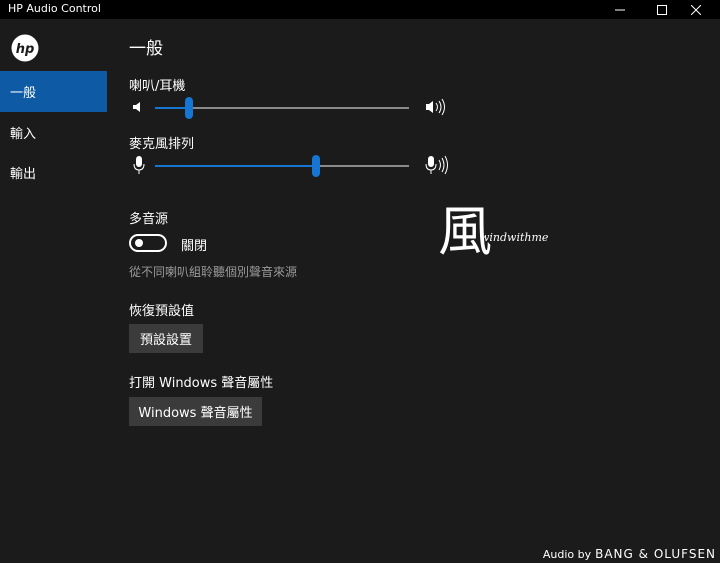 The image size is (720, 563). I want to click on sidebar-item-label: 輸入, so click(23, 134).